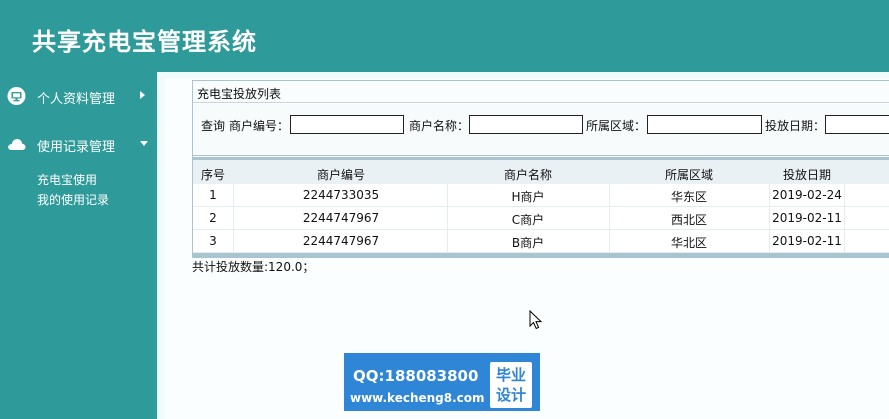 The width and height of the screenshot is (889, 419). I want to click on table-row: 2 2244747967 C商户 西北区 2019-02-11, so click(541, 218).